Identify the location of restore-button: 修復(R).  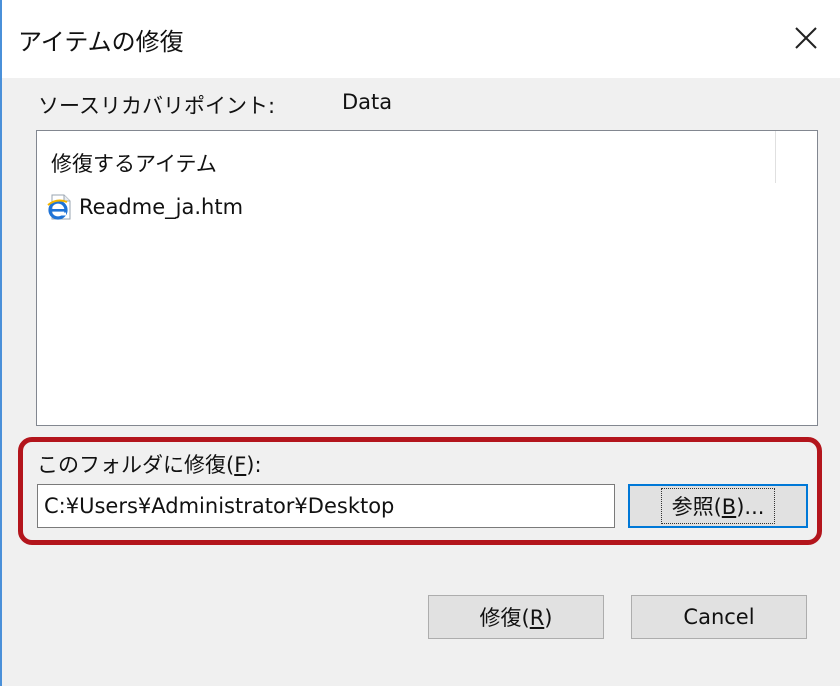
(516, 617).